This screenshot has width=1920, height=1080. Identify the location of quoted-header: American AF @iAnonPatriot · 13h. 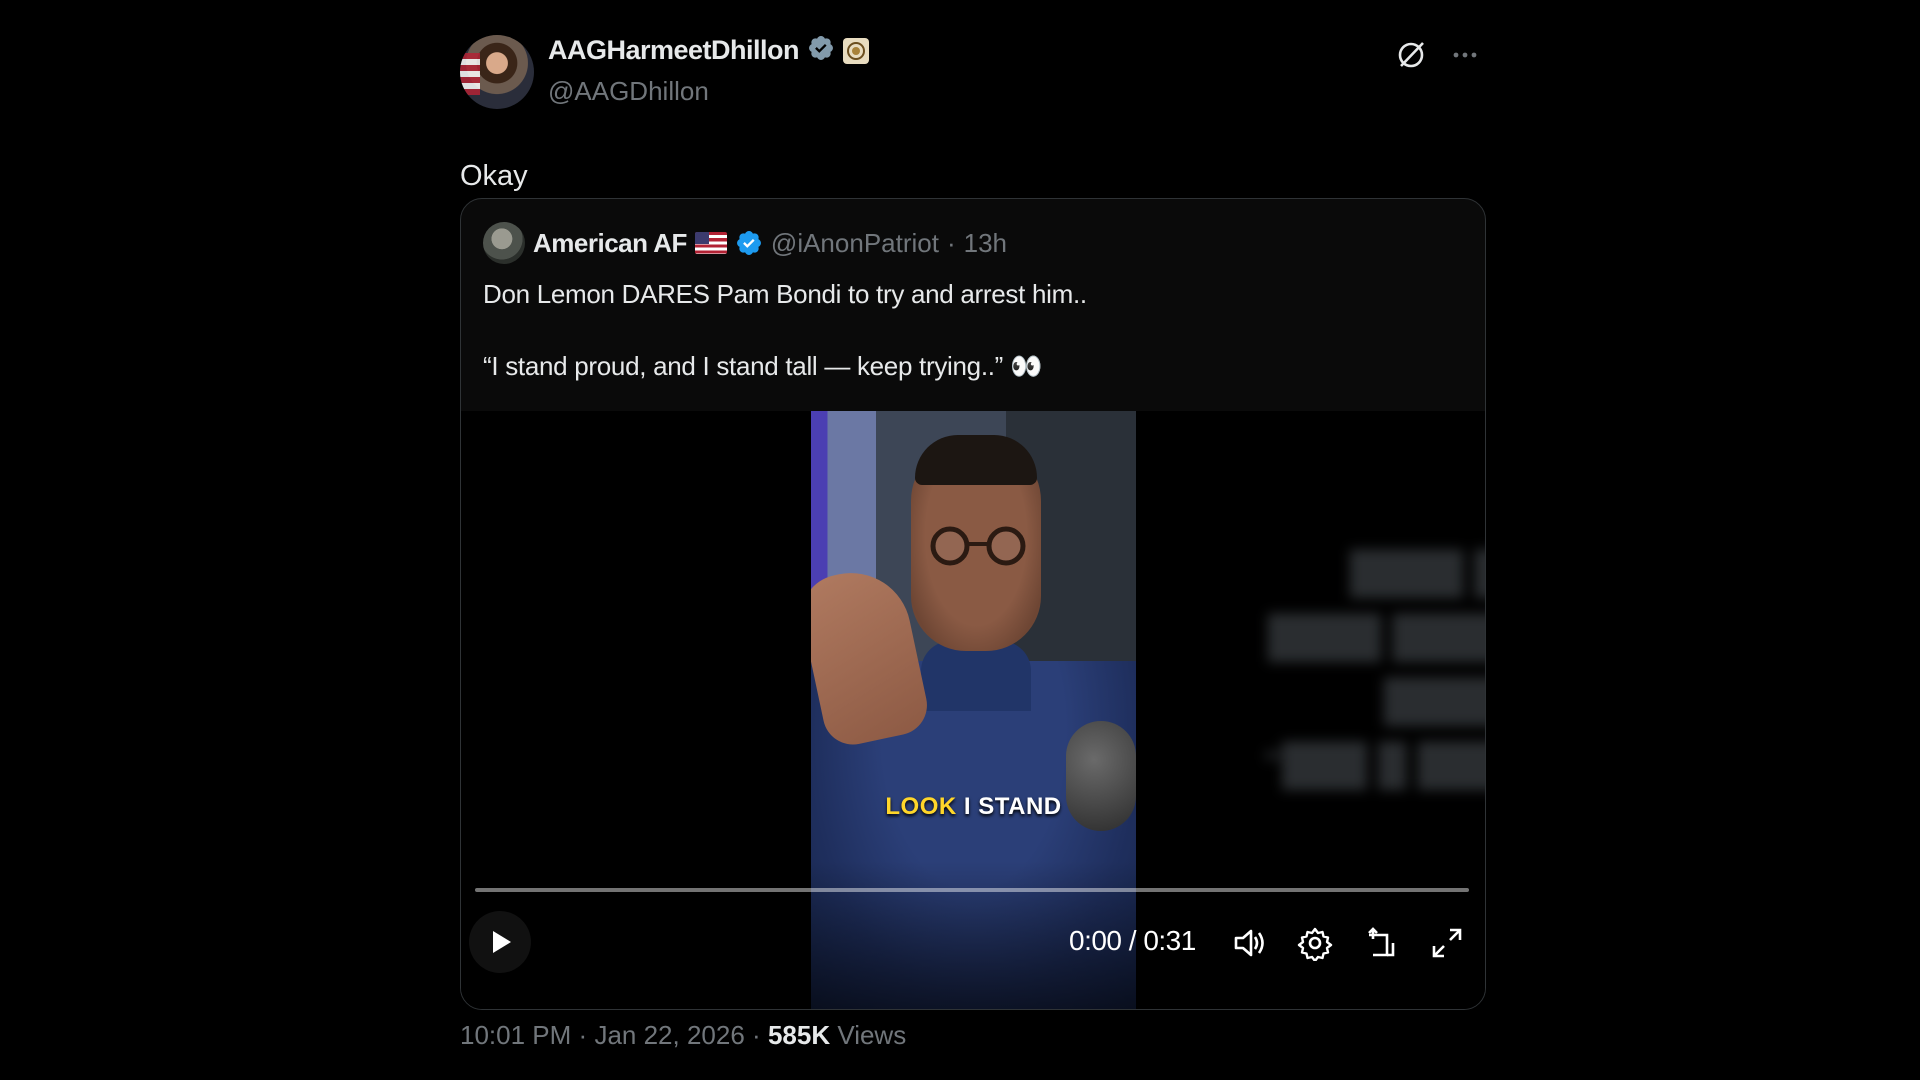
(745, 243).